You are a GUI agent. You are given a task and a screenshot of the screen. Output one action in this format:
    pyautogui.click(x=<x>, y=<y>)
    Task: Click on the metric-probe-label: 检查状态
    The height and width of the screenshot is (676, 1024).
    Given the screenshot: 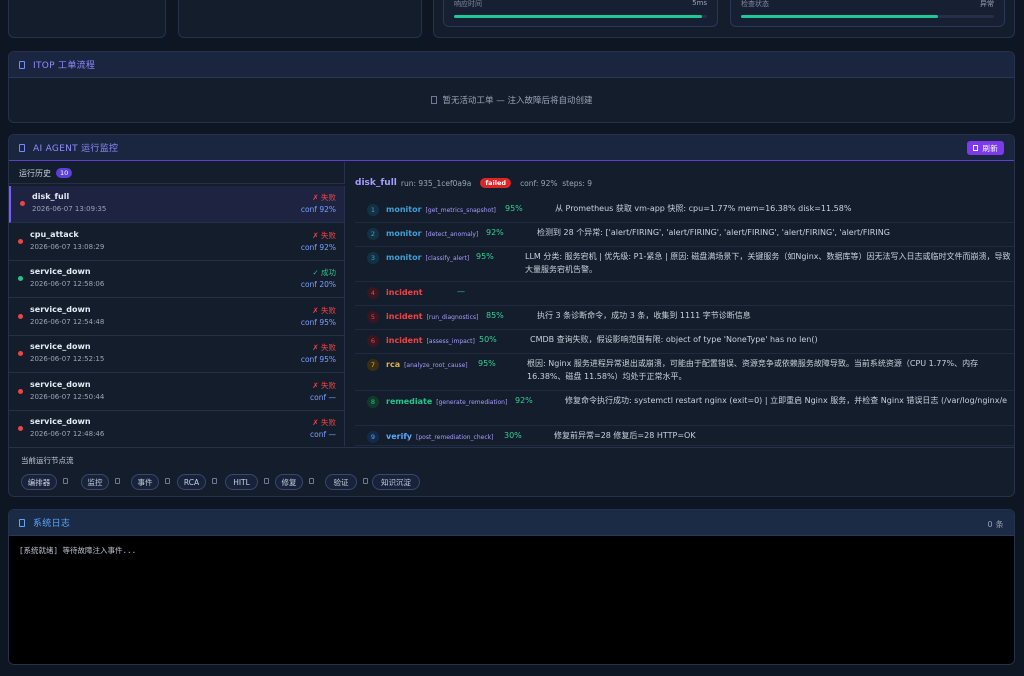 What is the action you would take?
    pyautogui.click(x=755, y=4)
    